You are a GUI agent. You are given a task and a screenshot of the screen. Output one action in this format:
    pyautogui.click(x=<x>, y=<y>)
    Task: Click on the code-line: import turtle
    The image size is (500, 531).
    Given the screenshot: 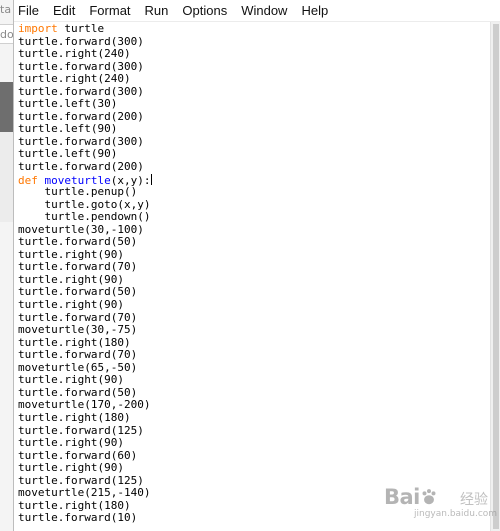 What is the action you would take?
    pyautogui.click(x=254, y=29)
    